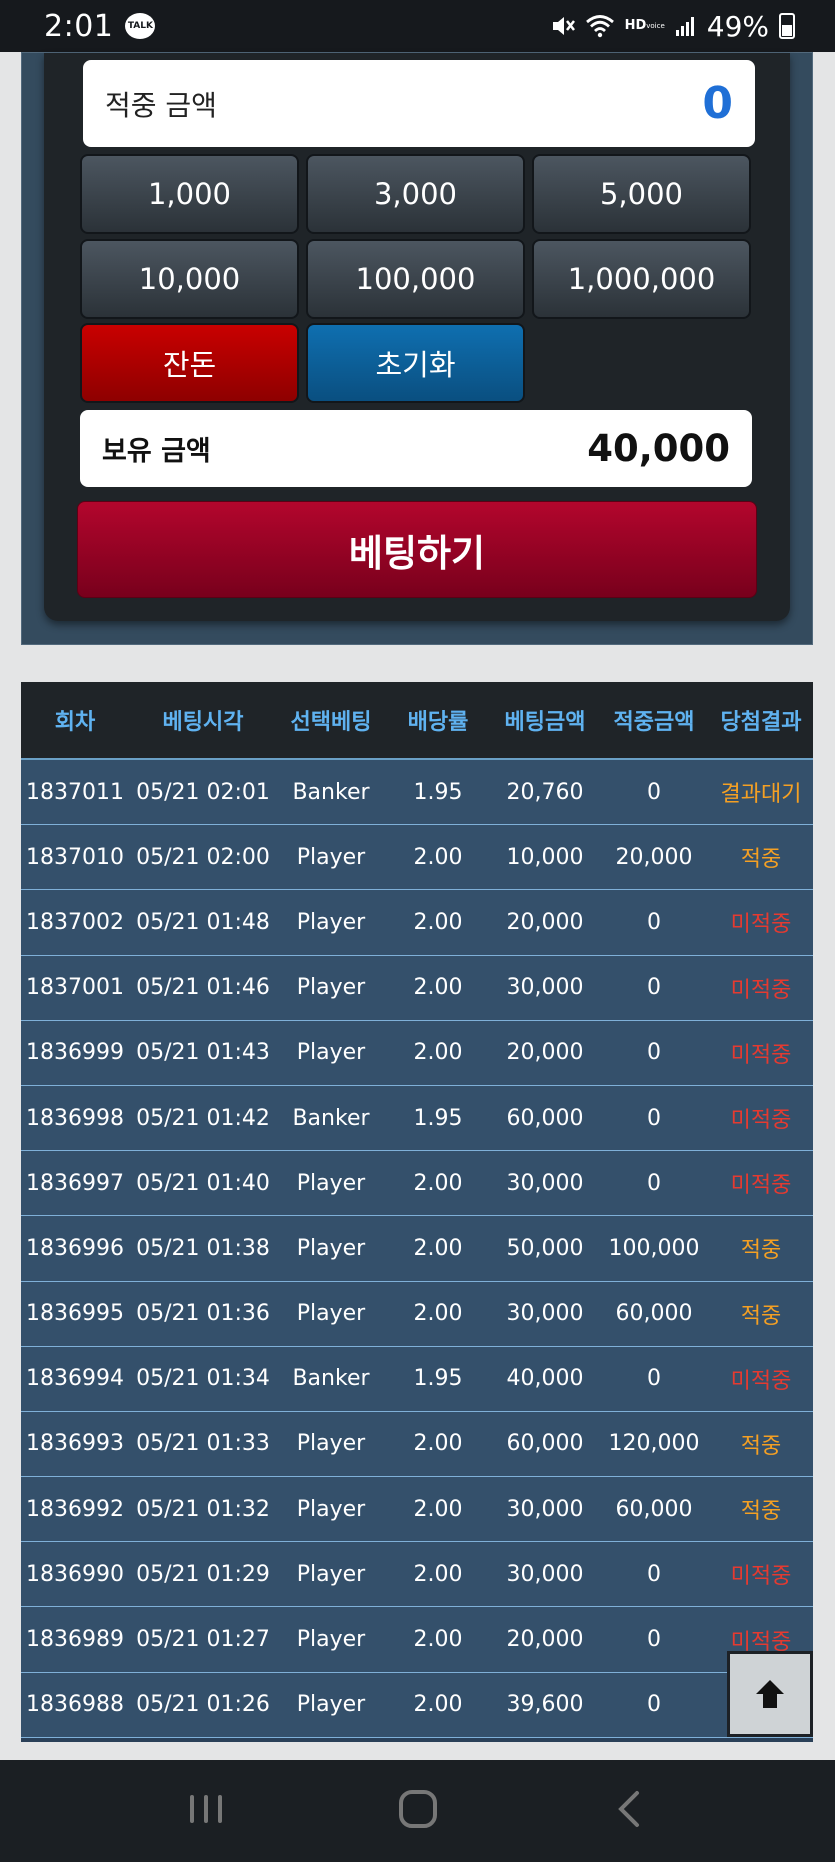 This screenshot has height=1862, width=835. I want to click on android-nav-bar, so click(417, 1811).